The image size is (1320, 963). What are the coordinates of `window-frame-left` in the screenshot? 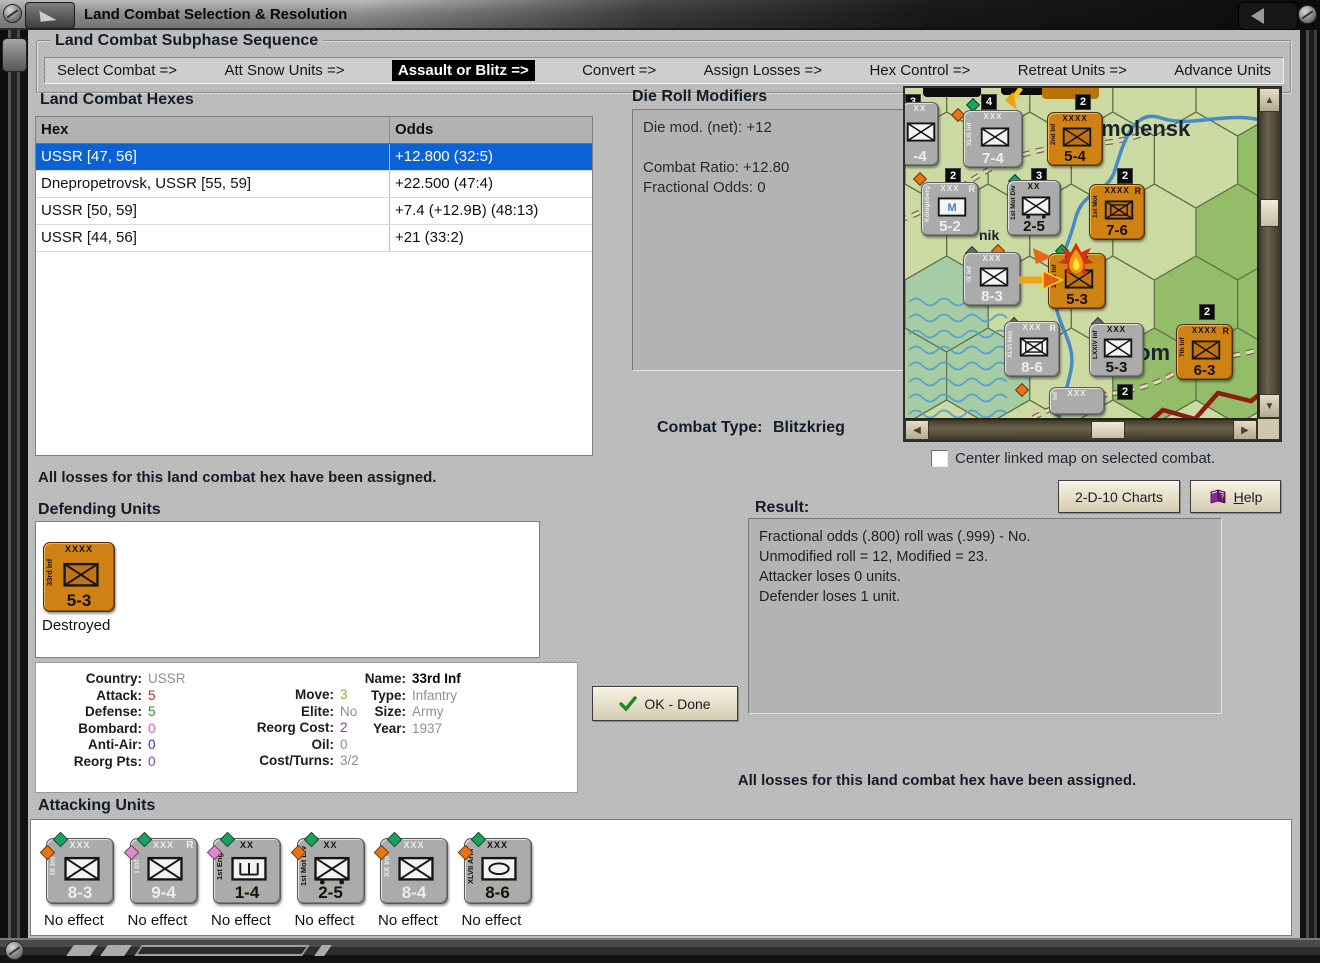 It's located at (14, 484).